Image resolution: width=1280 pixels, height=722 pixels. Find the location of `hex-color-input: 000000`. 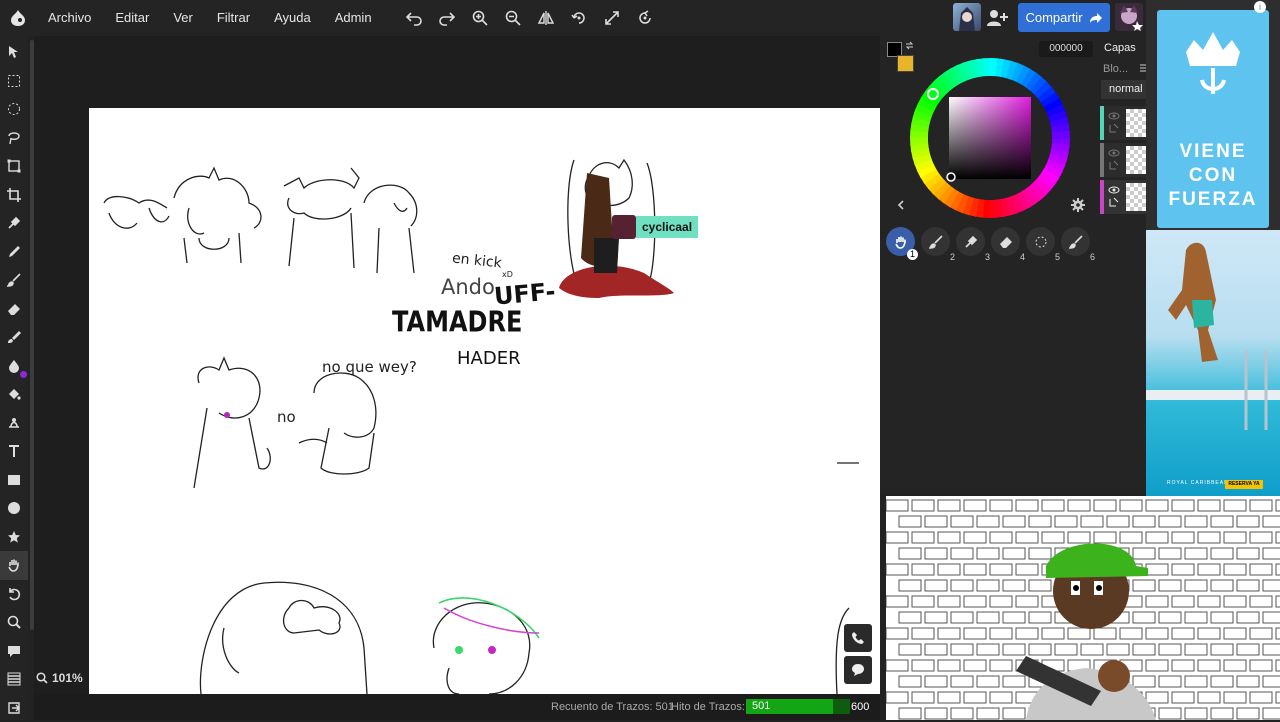

hex-color-input: 000000 is located at coordinates (1066, 49).